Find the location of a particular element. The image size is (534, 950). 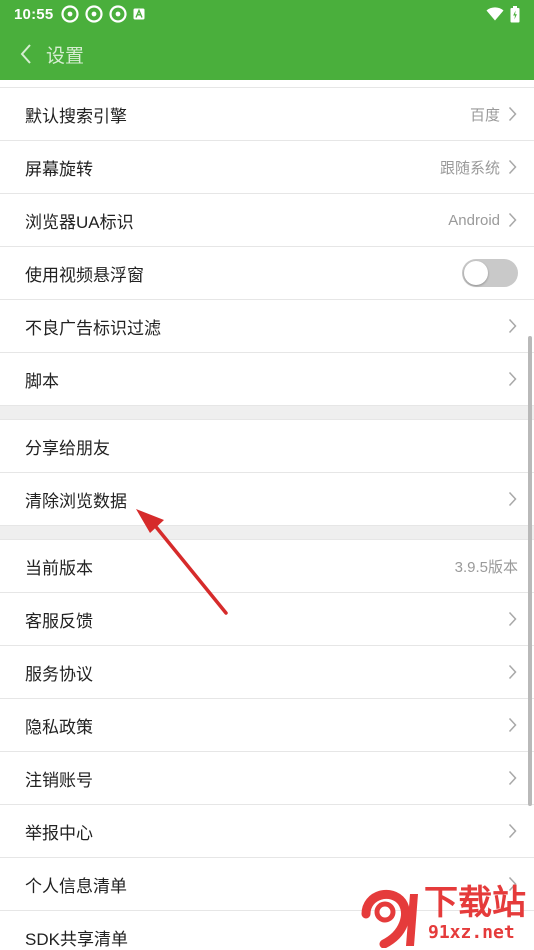

scrollbar is located at coordinates (530, 571).